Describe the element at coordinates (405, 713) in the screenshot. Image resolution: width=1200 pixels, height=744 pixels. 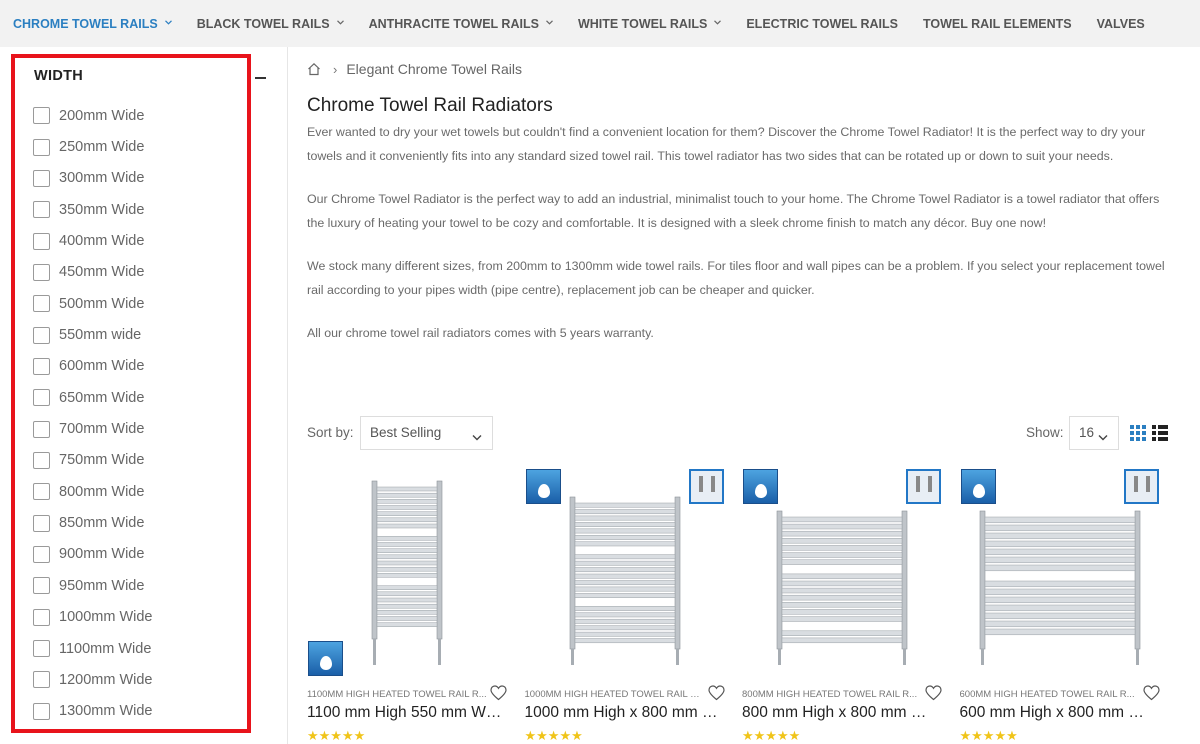
I see `product-name: 1100 mm High 550 mm Wide` at that location.